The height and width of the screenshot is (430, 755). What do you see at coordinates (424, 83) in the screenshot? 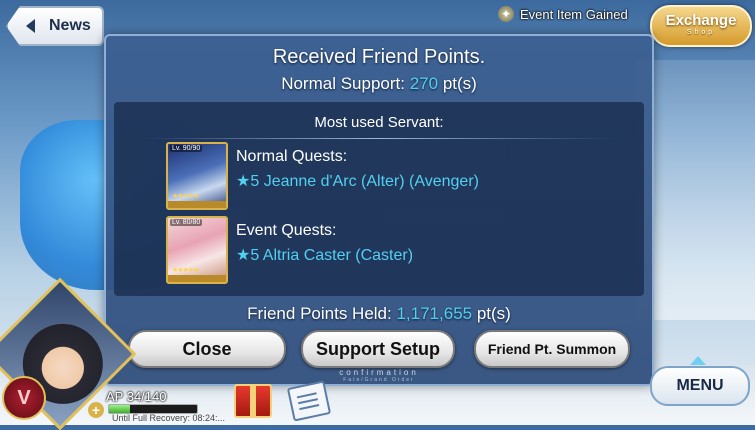
I see `normal-support-value: 270` at bounding box center [424, 83].